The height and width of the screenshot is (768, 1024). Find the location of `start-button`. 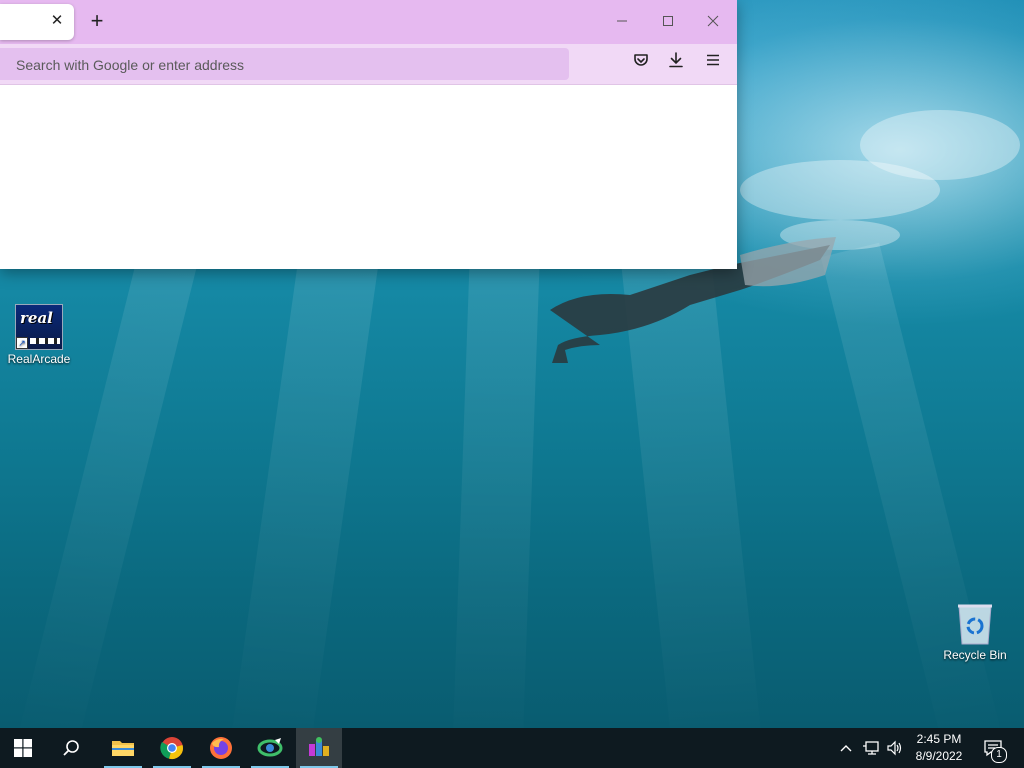

start-button is located at coordinates (23, 748).